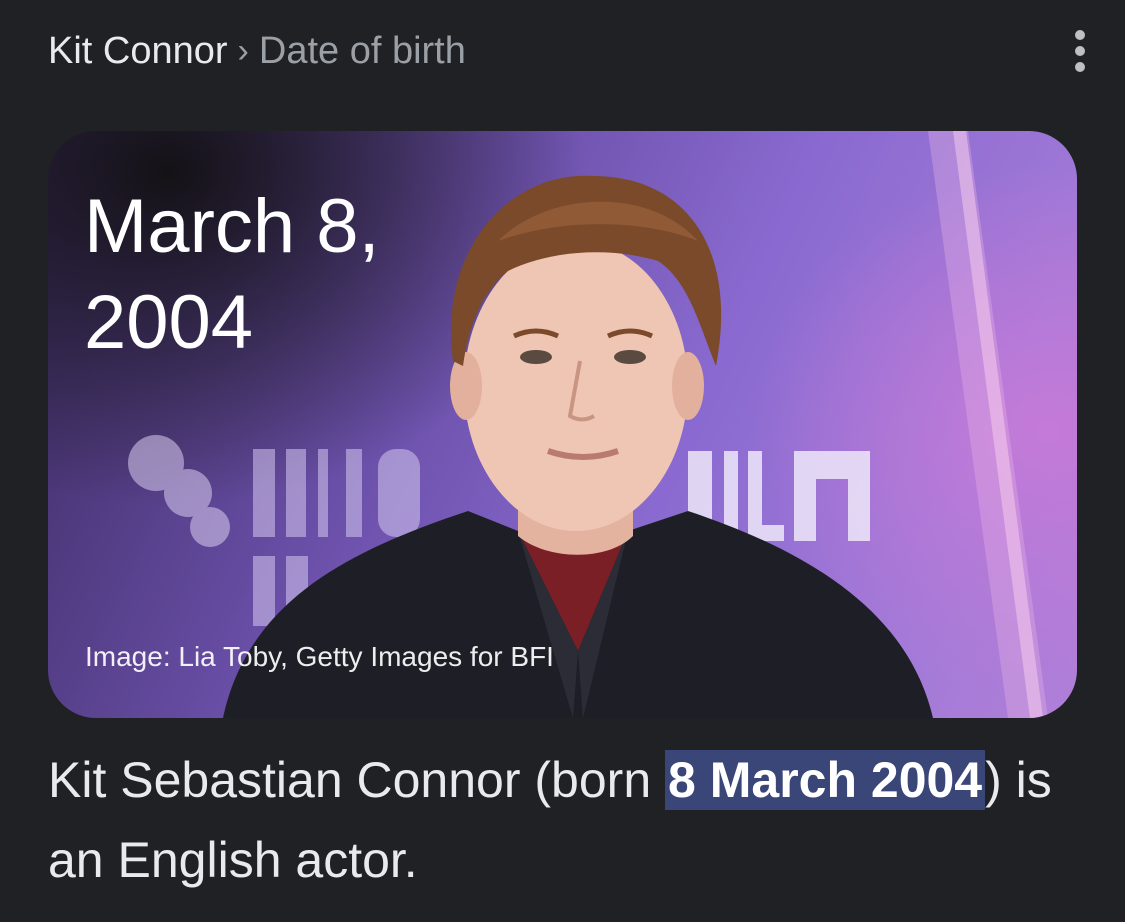 The image size is (1125, 922). I want to click on breadcrumb-root: Kit Connor, so click(138, 51).